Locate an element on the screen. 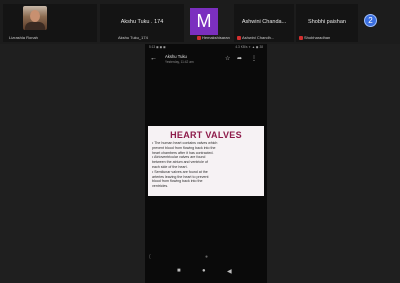  status-right: 4.3 KB/s ✦ ▲ ◼ 38 is located at coordinates (249, 47).